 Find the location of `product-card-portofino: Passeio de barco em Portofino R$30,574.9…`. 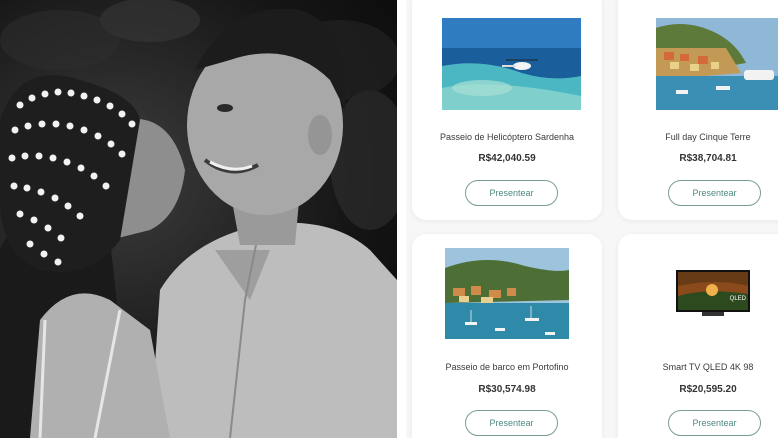

product-card-portofino: Passeio de barco em Portofino R$30,574.9… is located at coordinates (507, 336).